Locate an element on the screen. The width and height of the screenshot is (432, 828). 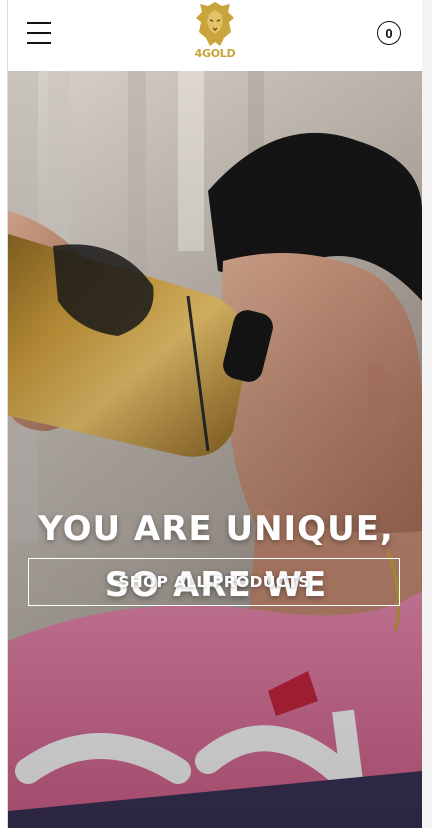
shop-all-products-button: SHOP ALL PRODUCTS is located at coordinates (214, 582).